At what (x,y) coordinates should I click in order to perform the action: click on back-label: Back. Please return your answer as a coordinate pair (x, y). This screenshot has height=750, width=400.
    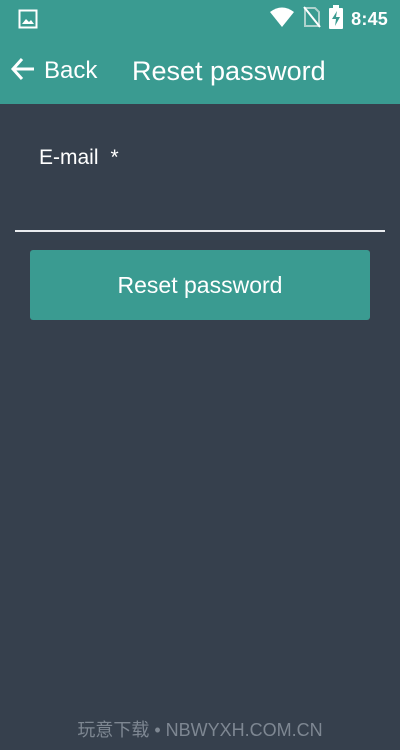
    Looking at the image, I should click on (71, 70).